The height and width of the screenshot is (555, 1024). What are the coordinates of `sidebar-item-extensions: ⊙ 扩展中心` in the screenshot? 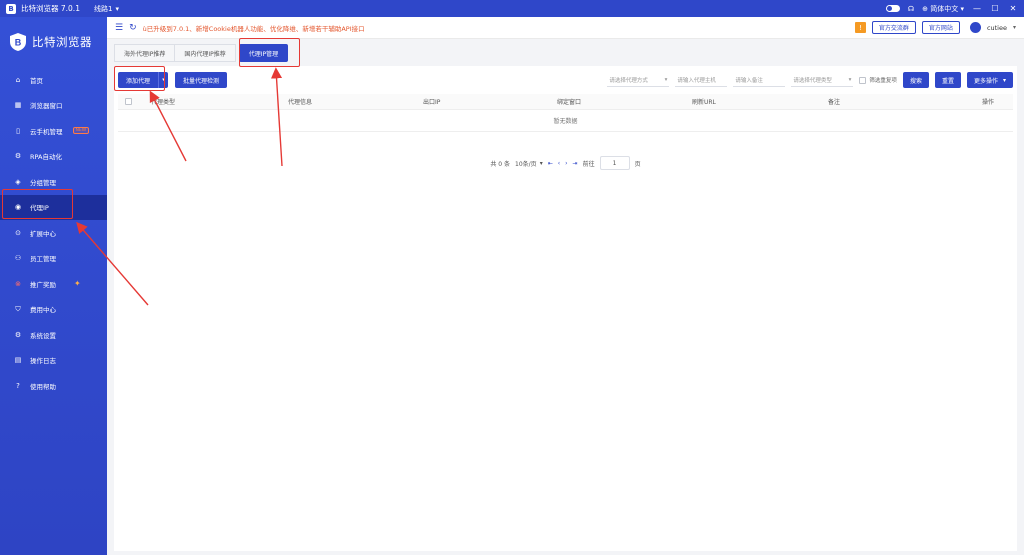 It's located at (53, 233).